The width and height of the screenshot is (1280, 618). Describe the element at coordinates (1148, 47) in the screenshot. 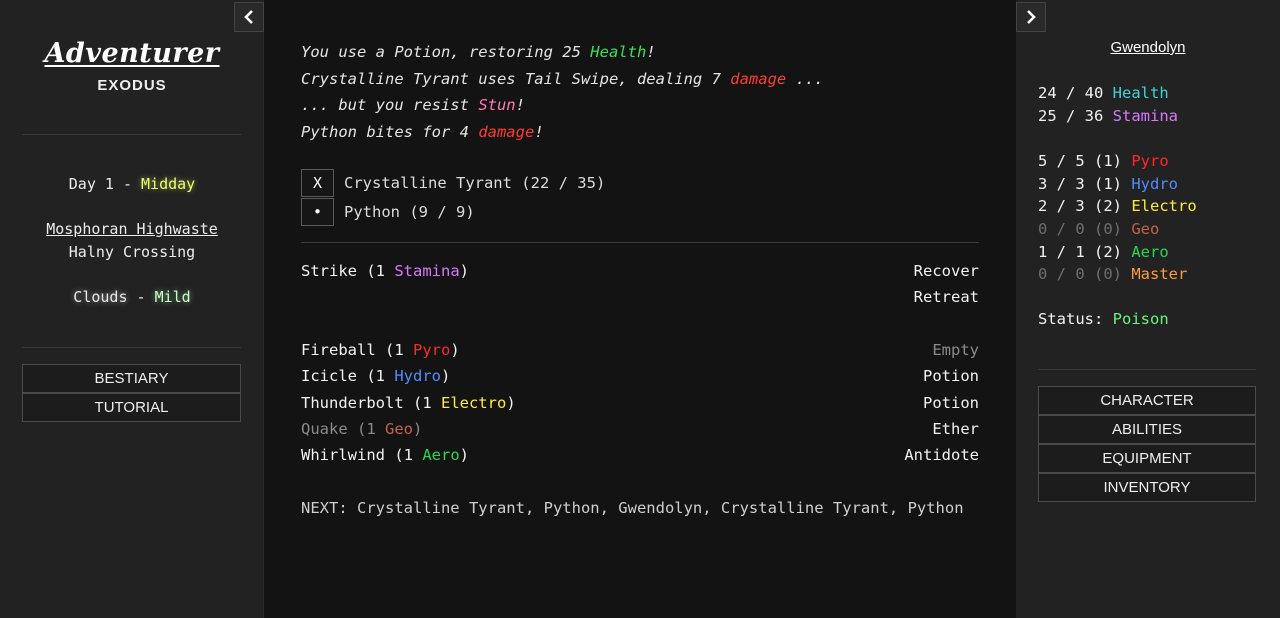

I see `character-name: Gwendolyn` at that location.